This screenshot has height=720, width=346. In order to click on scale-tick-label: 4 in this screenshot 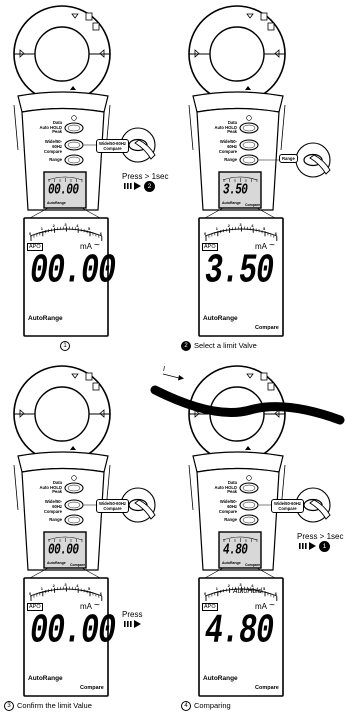, I will do `click(77, 585)`.